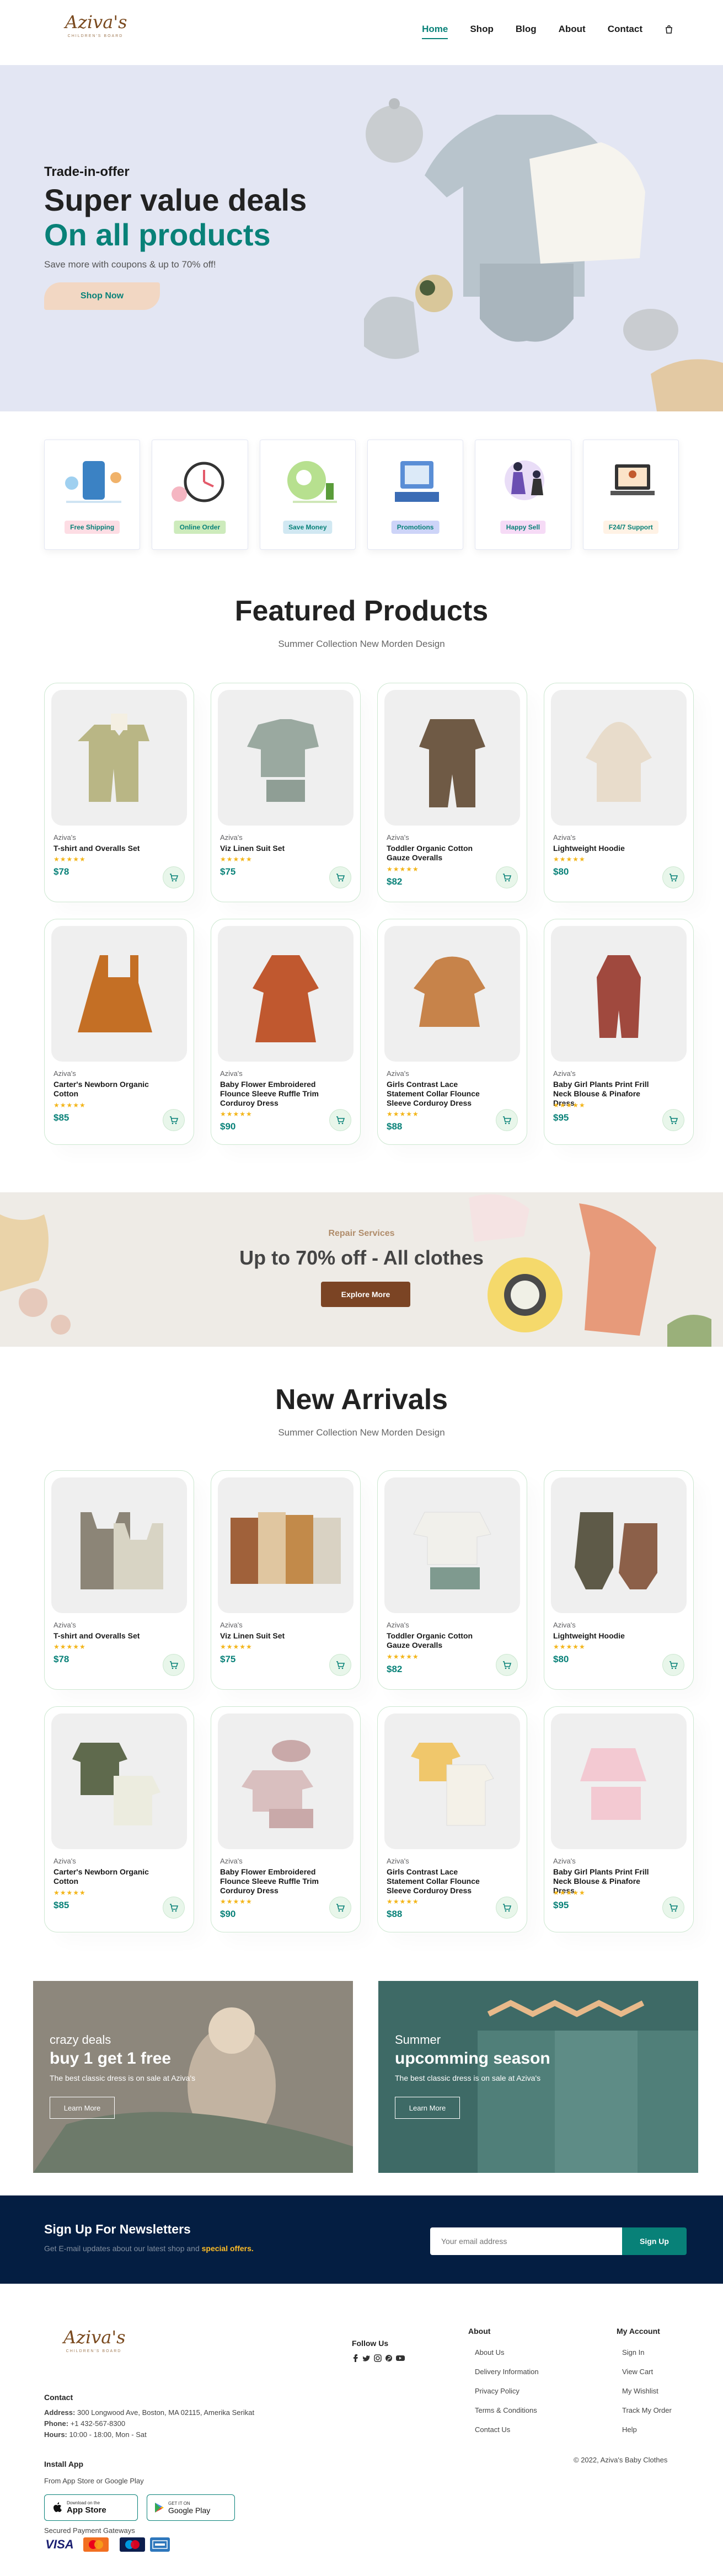 This screenshot has height=2576, width=723. What do you see at coordinates (482, 29) in the screenshot?
I see `nav-shop: Shop` at bounding box center [482, 29].